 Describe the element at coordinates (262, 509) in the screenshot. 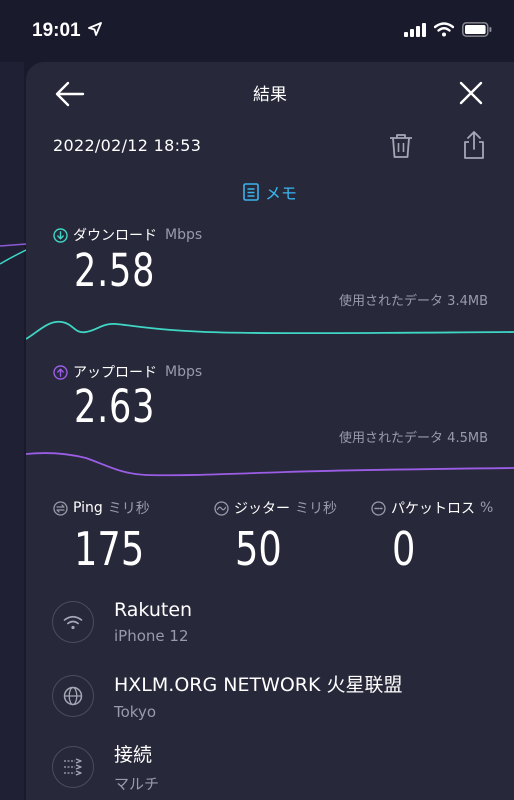

I see `jitter-label-text: ジッター` at that location.